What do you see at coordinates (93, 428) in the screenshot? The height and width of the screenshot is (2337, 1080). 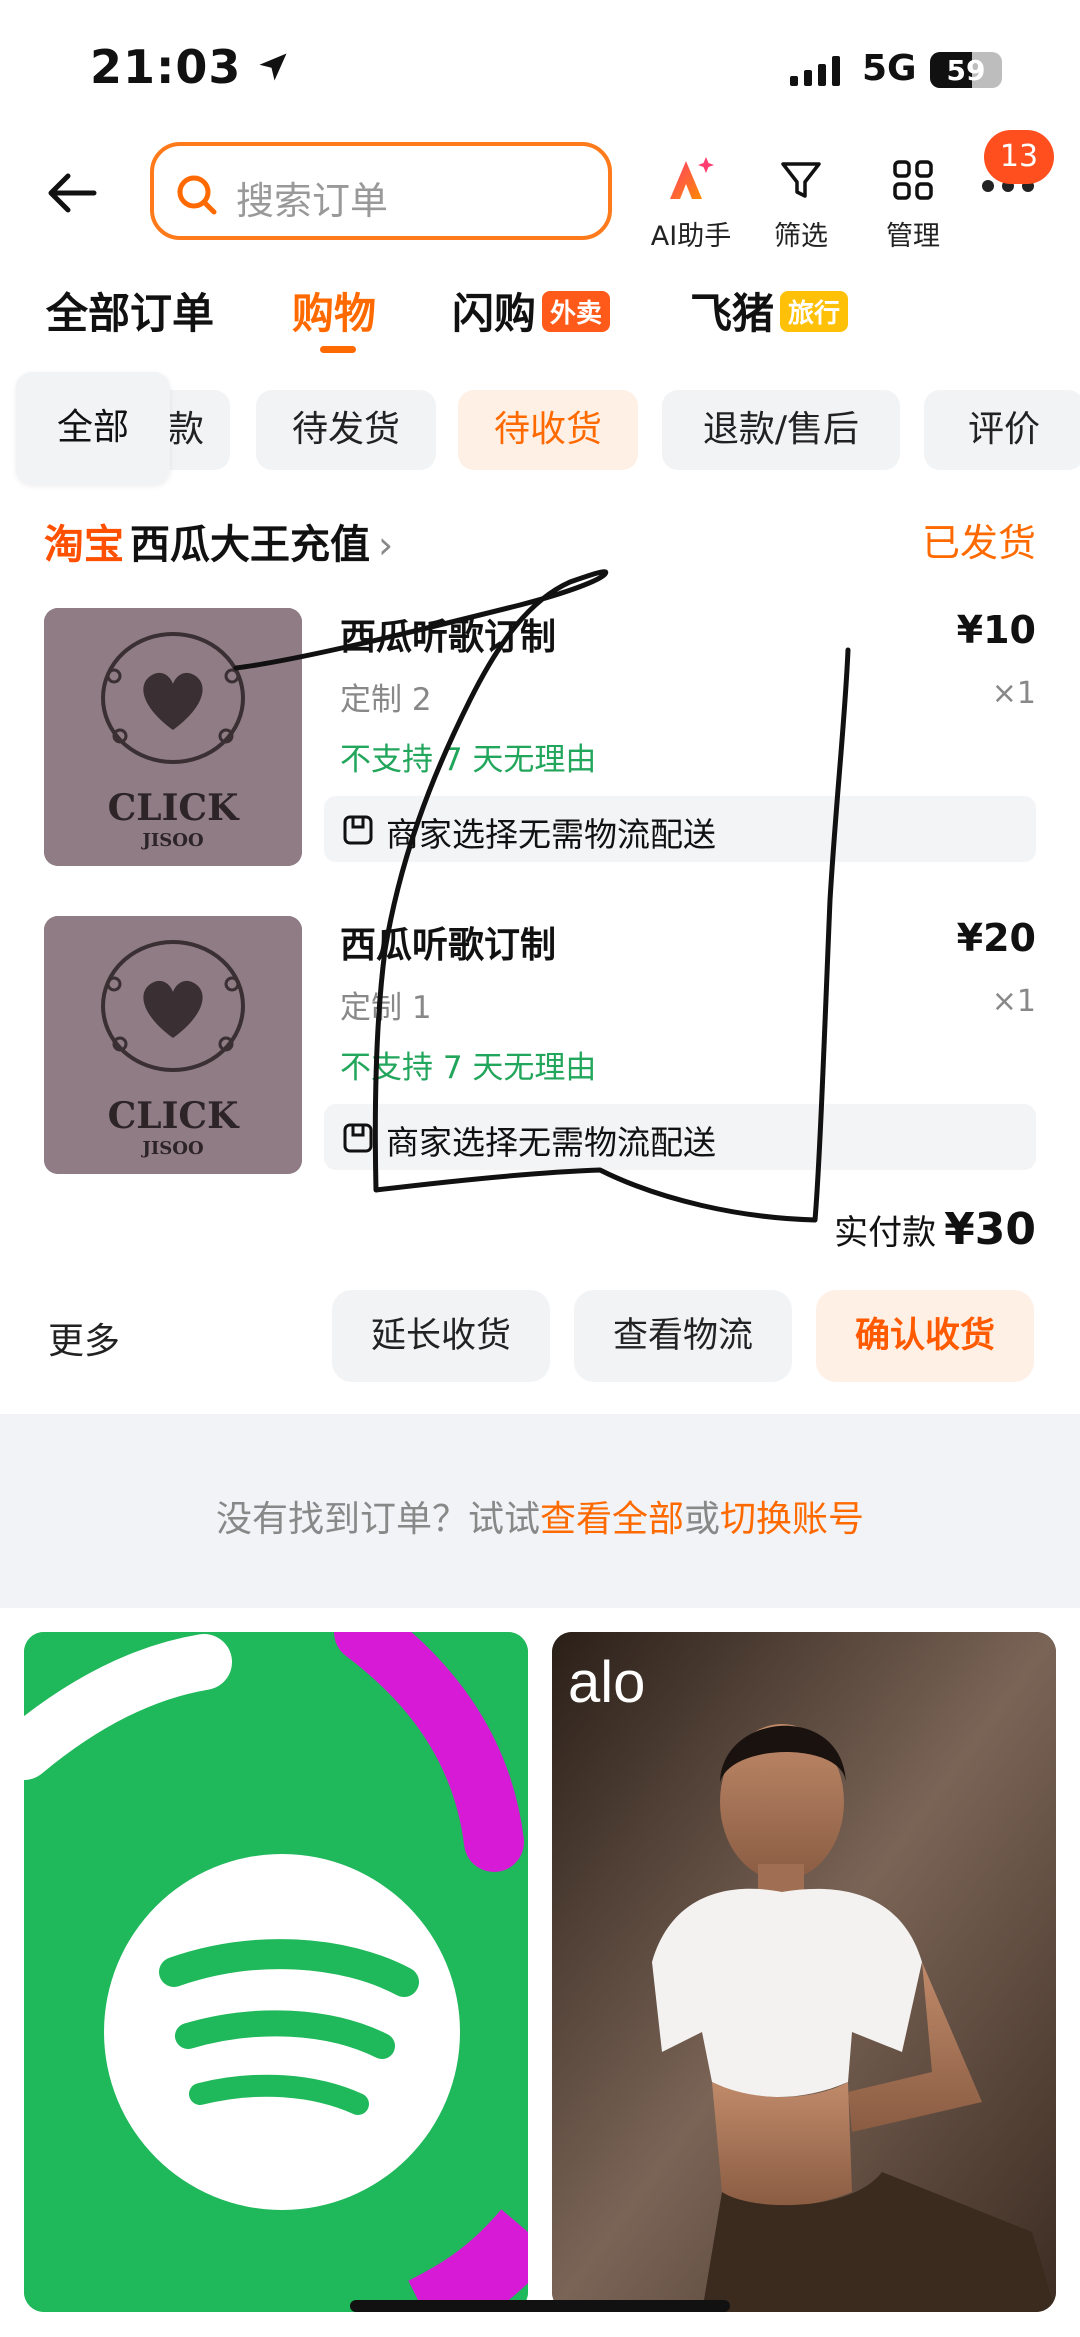 I see `filter-all-pill: 全部` at bounding box center [93, 428].